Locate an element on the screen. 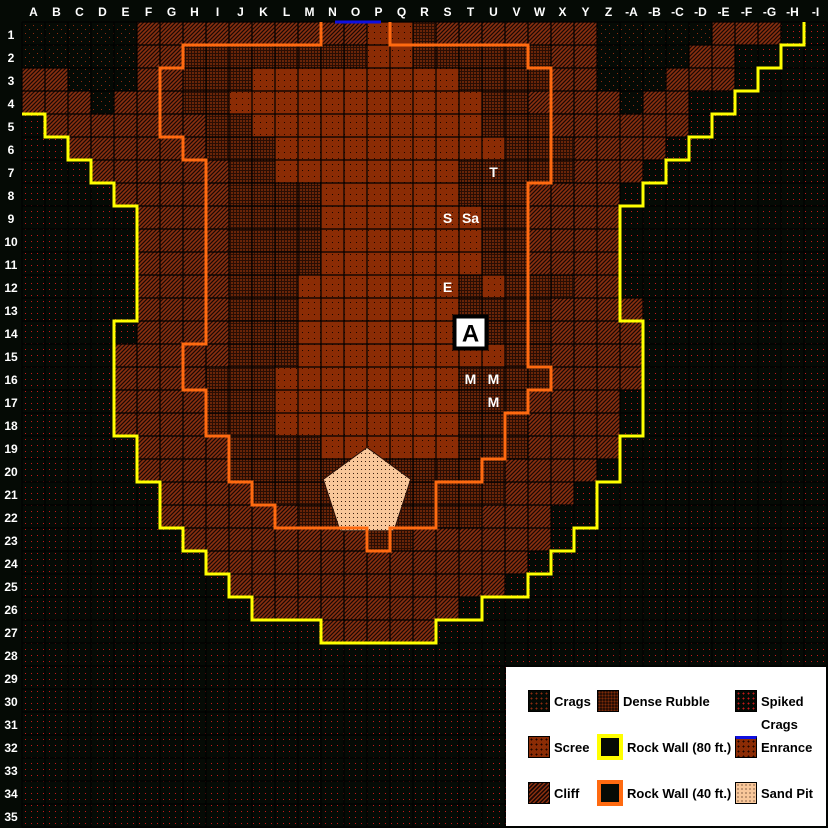 The image size is (828, 828). map-cell-crags is located at coordinates (79, 56).